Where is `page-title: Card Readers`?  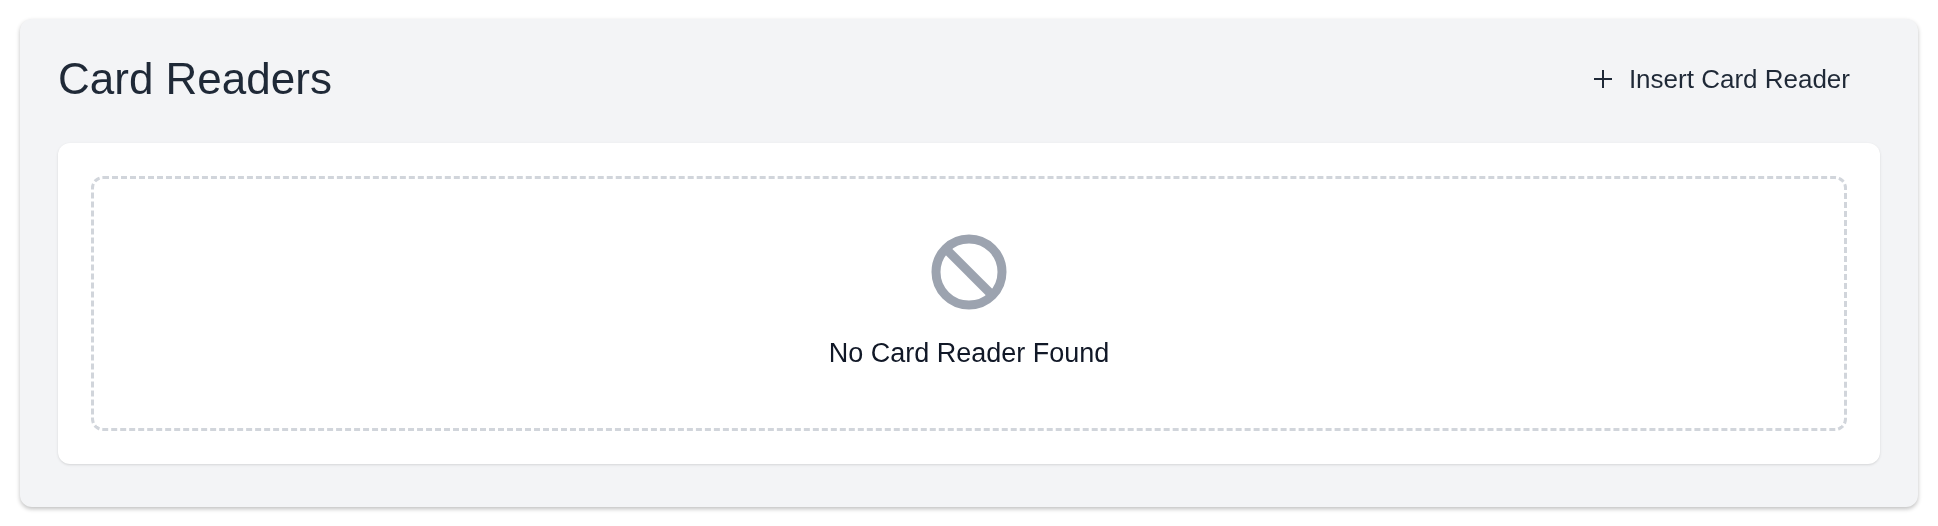 page-title: Card Readers is located at coordinates (195, 79).